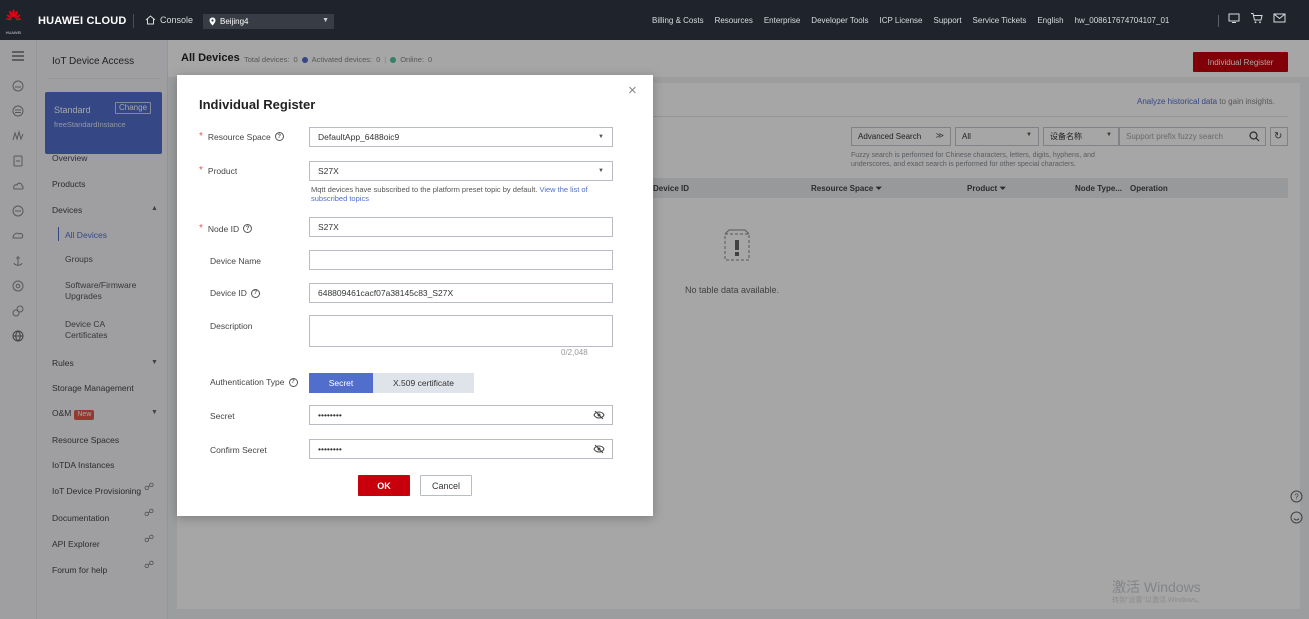  Describe the element at coordinates (678, 20) in the screenshot. I see `menu-billing: Billing & Costs` at that location.